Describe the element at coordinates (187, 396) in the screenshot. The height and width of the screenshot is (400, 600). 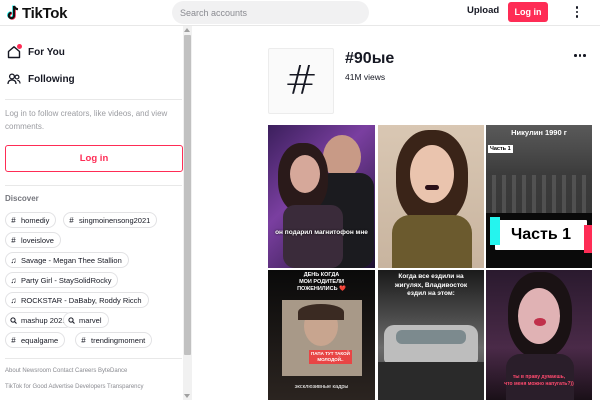
I see `scroll-down-arrow-icon` at that location.